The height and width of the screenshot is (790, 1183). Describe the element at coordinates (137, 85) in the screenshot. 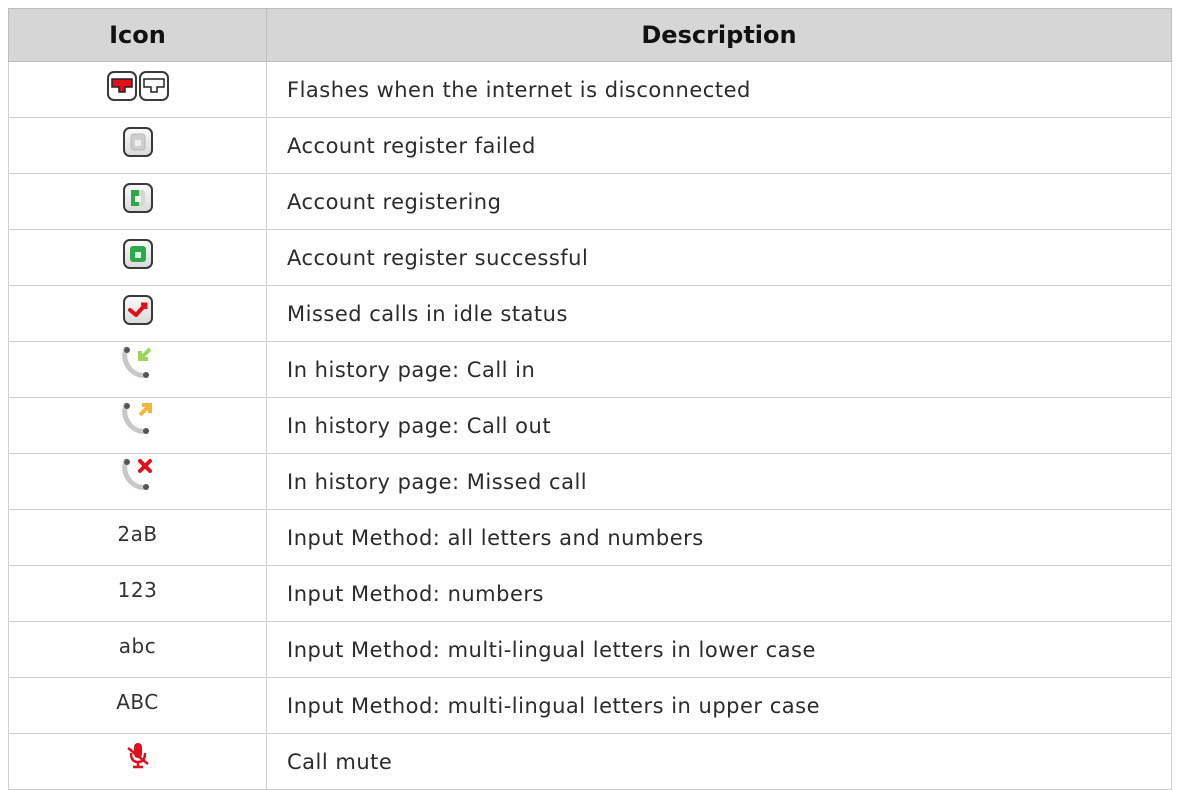

I see `network-disconnected-icon` at that location.